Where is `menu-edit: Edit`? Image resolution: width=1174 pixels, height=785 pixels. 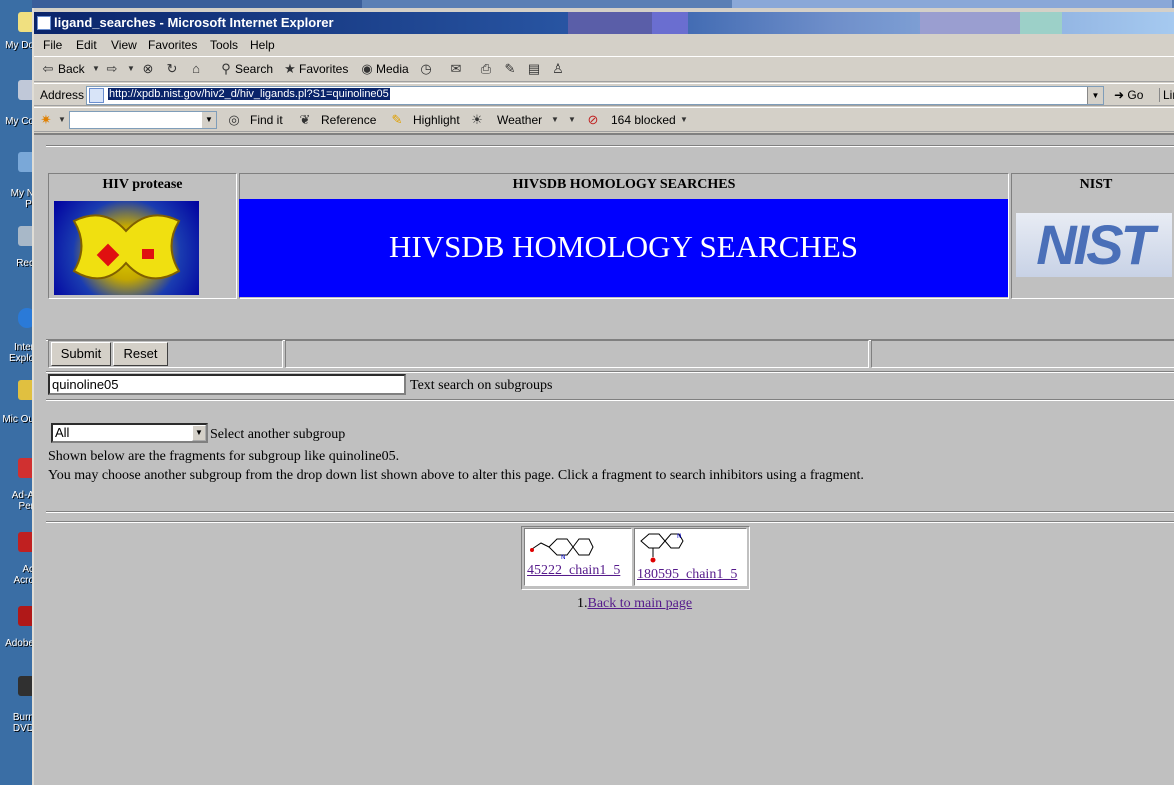
menu-edit: Edit is located at coordinates (86, 45).